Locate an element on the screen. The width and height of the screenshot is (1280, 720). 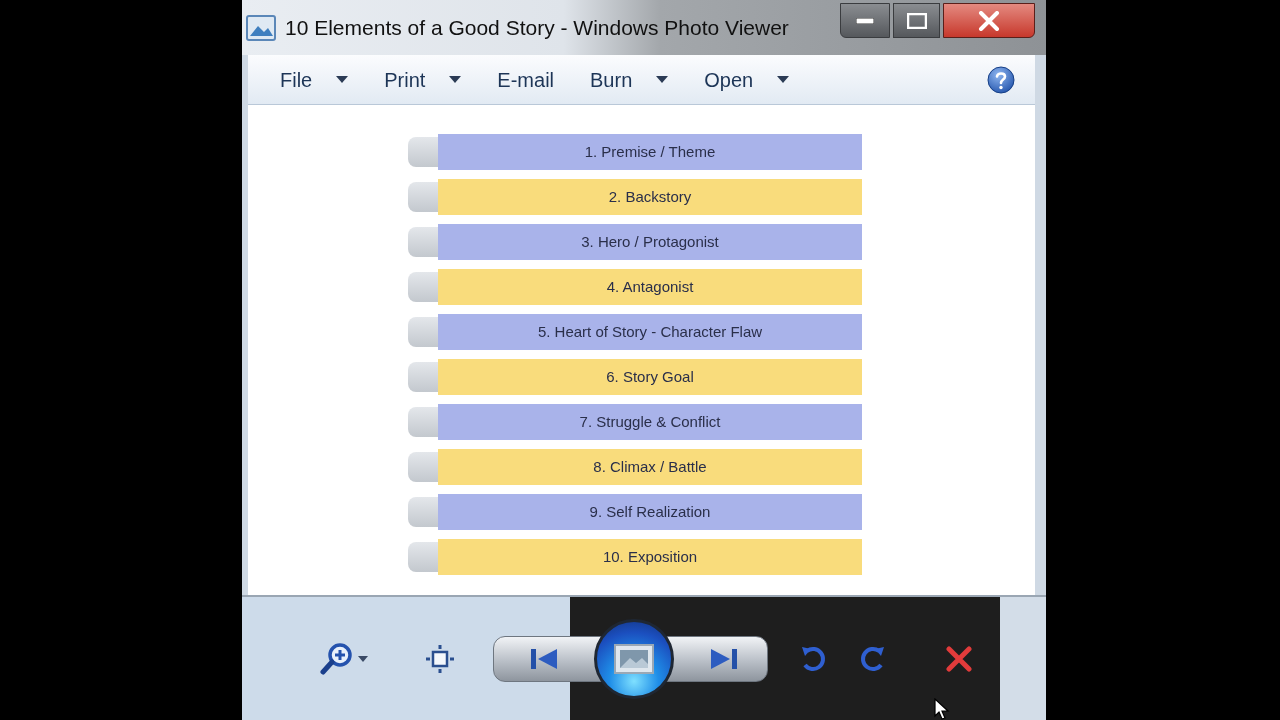
list-item-bar: 9. Self Realization is located at coordinates (650, 512).